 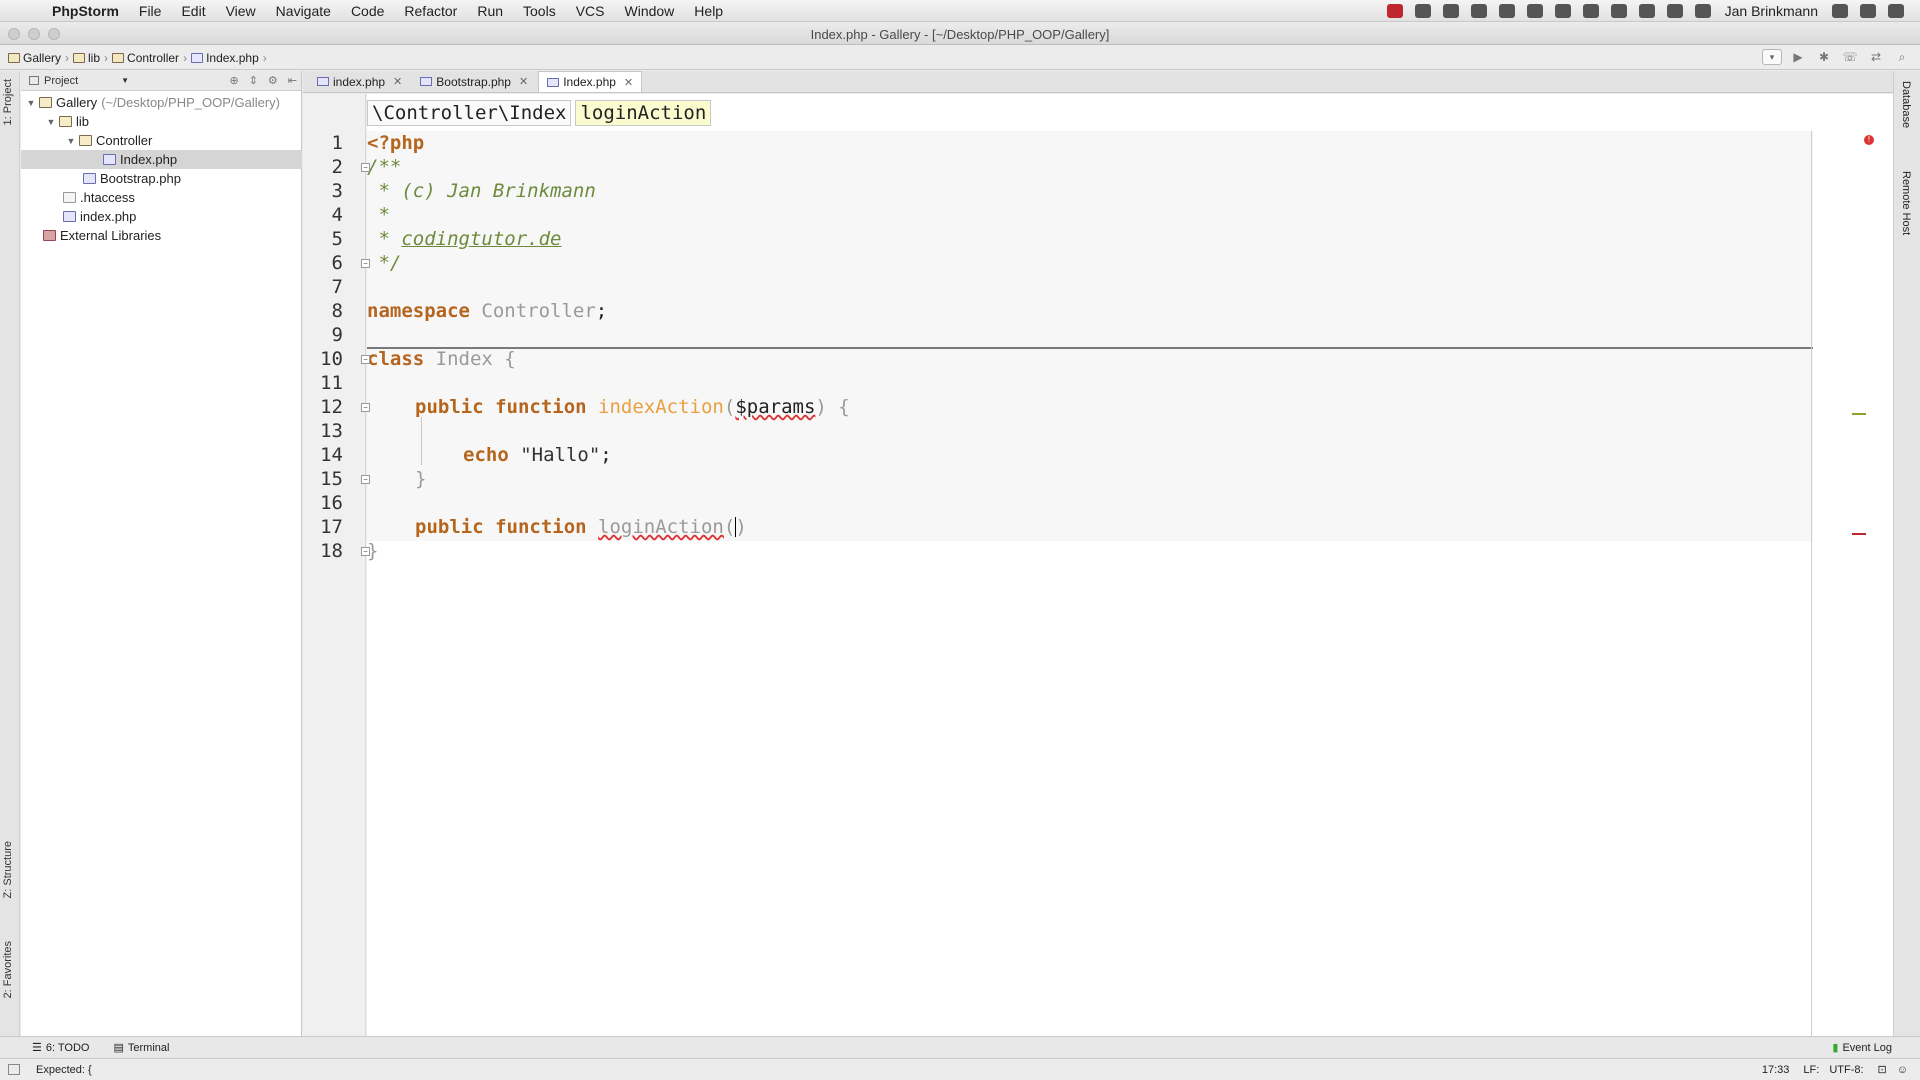 I want to click on menu-edit: Edit, so click(x=193, y=11).